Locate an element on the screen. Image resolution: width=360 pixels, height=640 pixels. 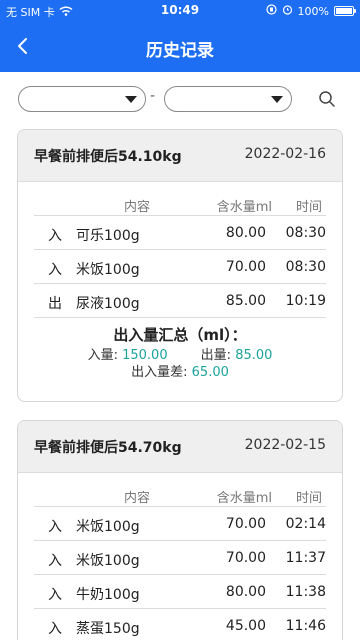
start-date-select is located at coordinates (82, 99).